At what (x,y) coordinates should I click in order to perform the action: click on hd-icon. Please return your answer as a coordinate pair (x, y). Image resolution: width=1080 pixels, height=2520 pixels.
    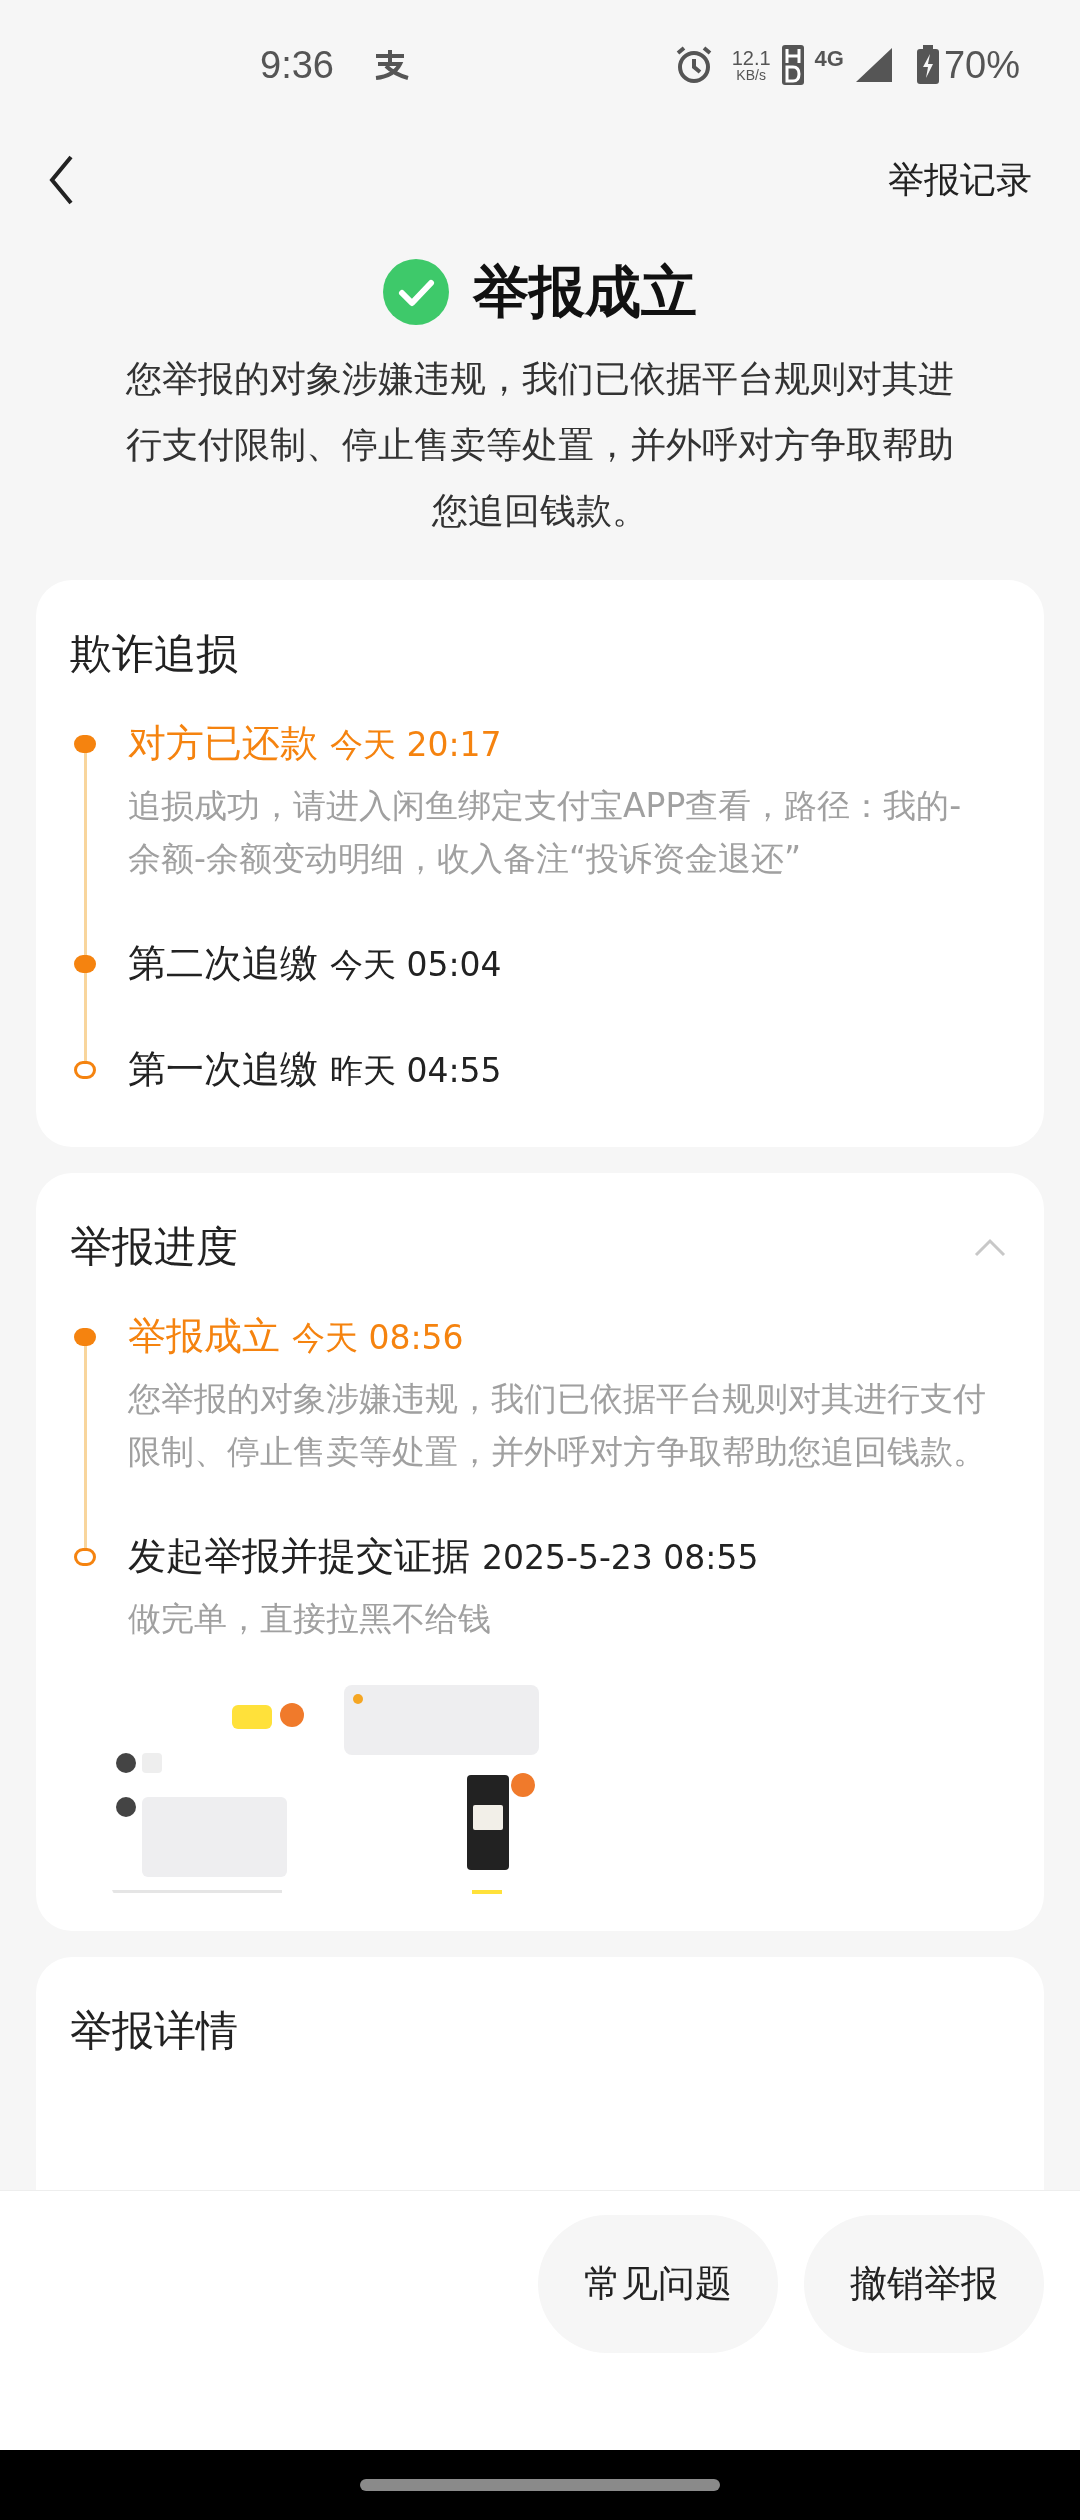
    Looking at the image, I should click on (792, 65).